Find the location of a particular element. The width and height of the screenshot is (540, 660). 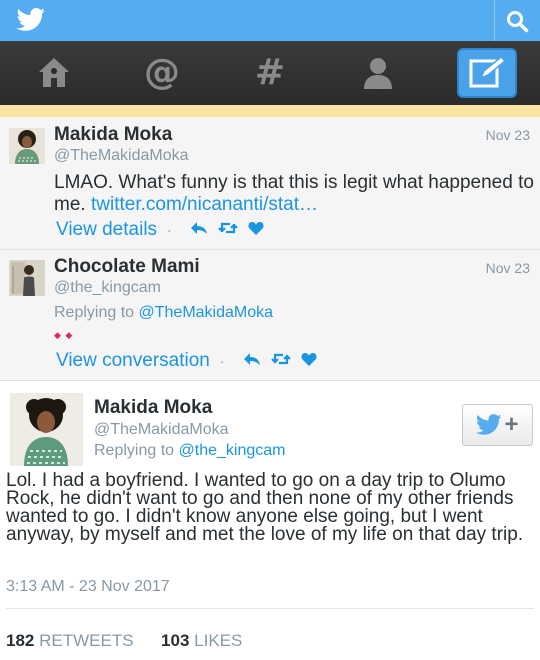

nav-compose is located at coordinates (487, 73).